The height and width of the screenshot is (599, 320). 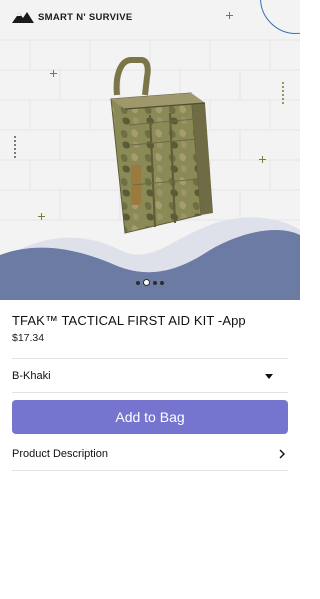 What do you see at coordinates (60, 454) in the screenshot?
I see `product-description-label: Product Description` at bounding box center [60, 454].